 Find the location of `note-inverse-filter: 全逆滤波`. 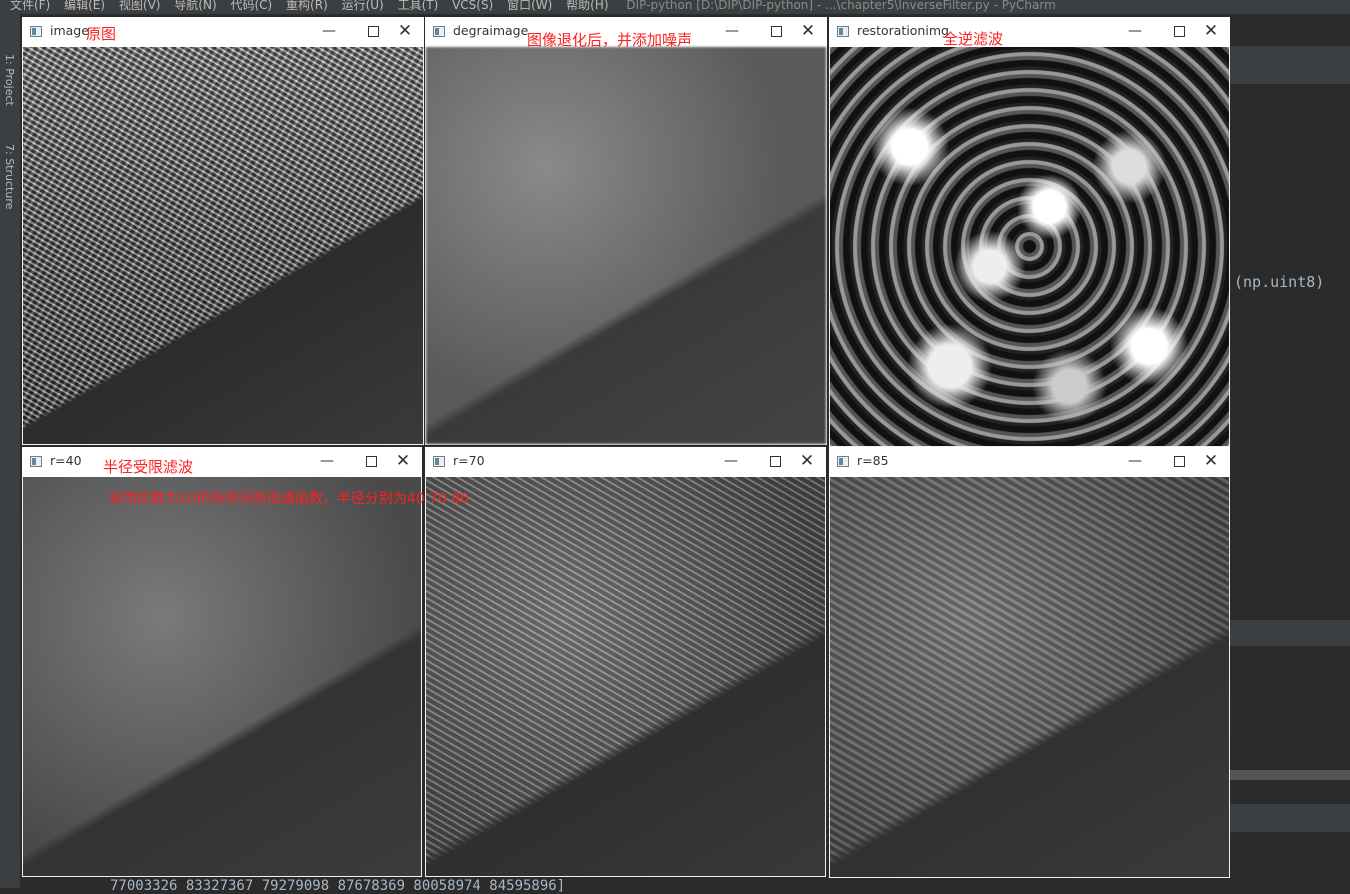

note-inverse-filter: 全逆滤波 is located at coordinates (973, 39).